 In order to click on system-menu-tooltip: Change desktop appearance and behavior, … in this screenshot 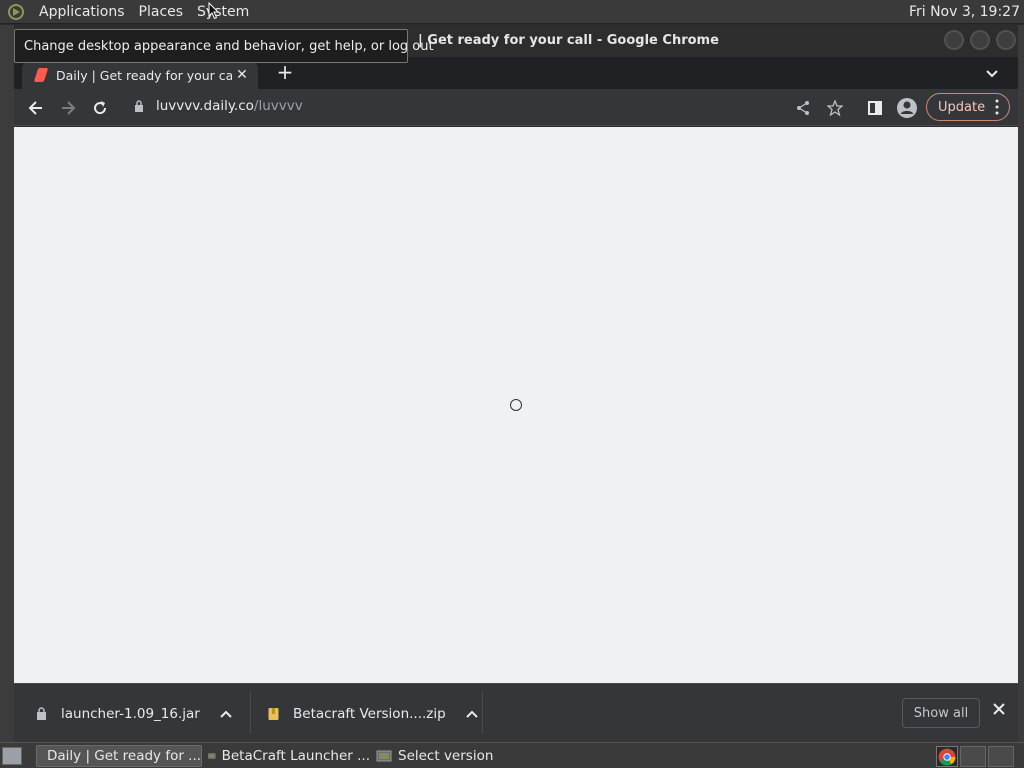, I will do `click(224, 46)`.